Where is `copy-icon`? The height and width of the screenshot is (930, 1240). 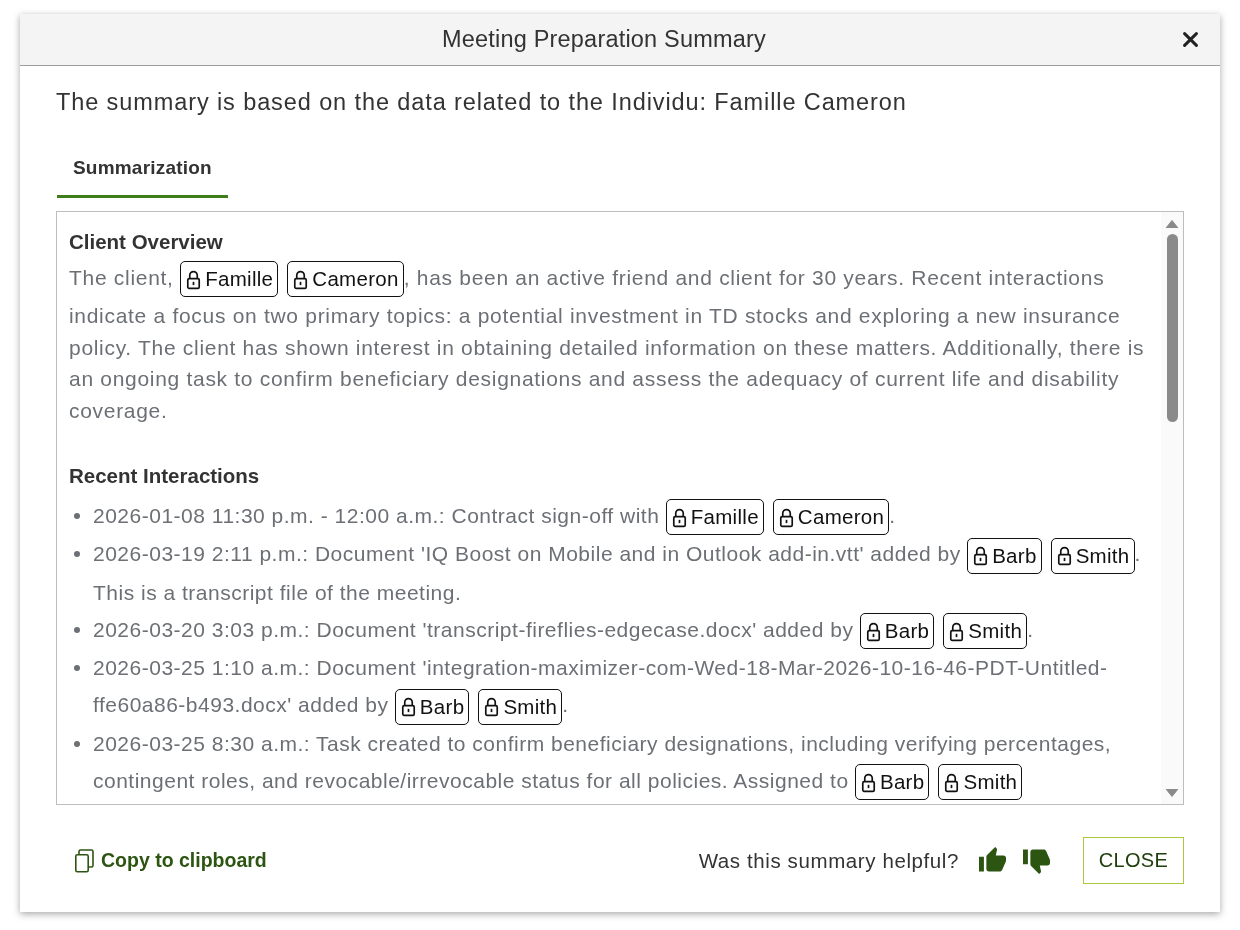
copy-icon is located at coordinates (84, 860).